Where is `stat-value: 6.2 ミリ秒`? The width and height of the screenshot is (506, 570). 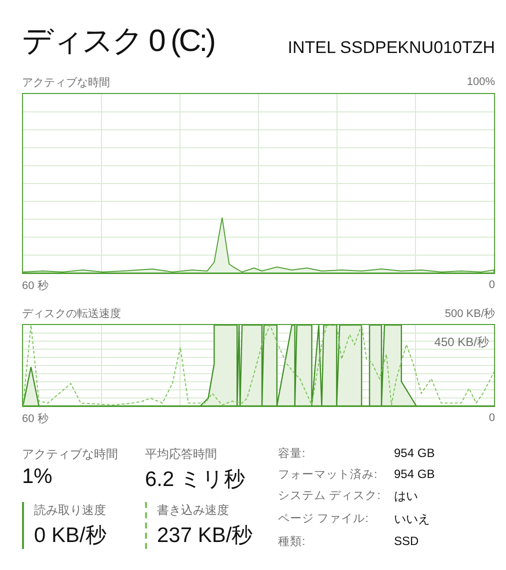
stat-value: 6.2 ミリ秒 is located at coordinates (195, 480).